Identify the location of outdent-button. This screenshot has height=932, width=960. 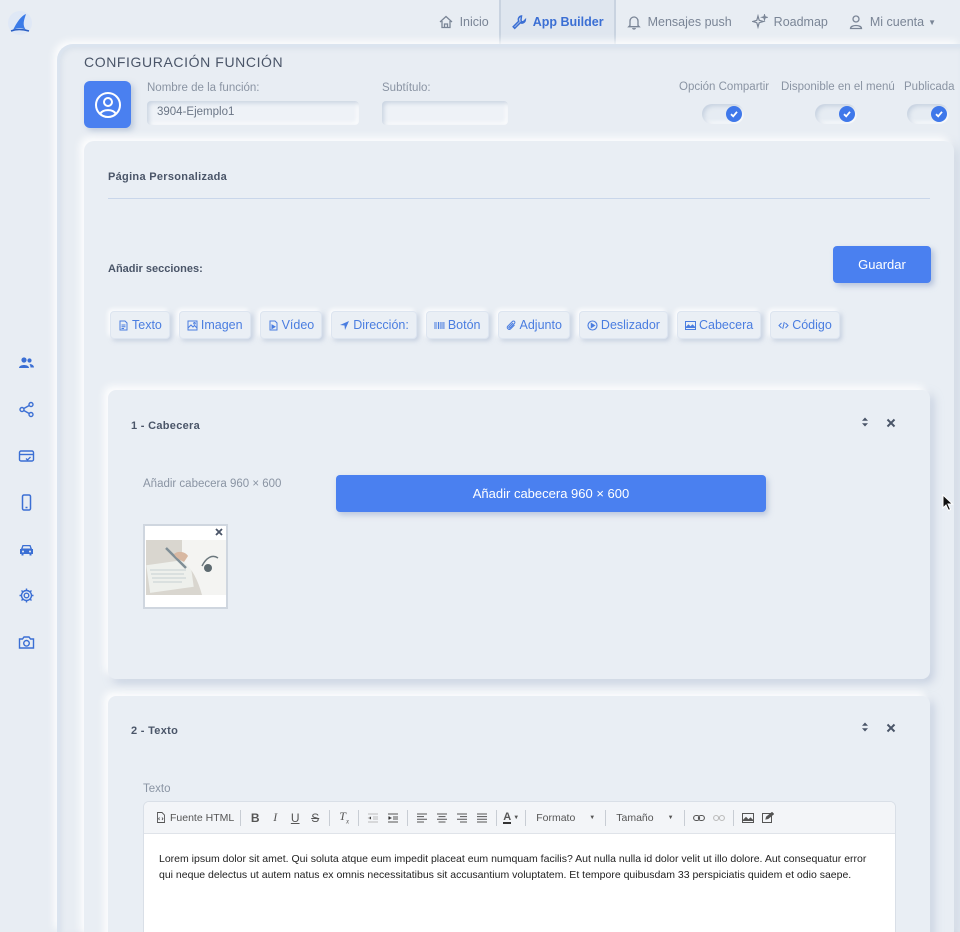
(373, 818).